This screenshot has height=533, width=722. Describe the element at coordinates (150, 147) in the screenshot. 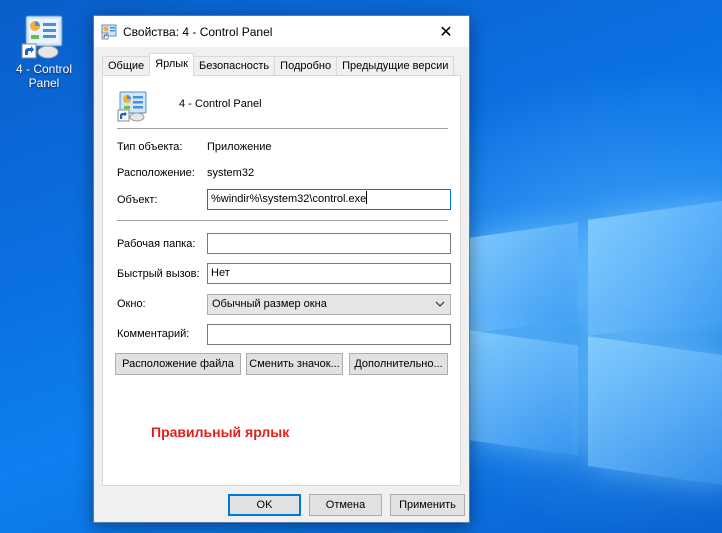

I see `type-label: Тип объекта:` at that location.